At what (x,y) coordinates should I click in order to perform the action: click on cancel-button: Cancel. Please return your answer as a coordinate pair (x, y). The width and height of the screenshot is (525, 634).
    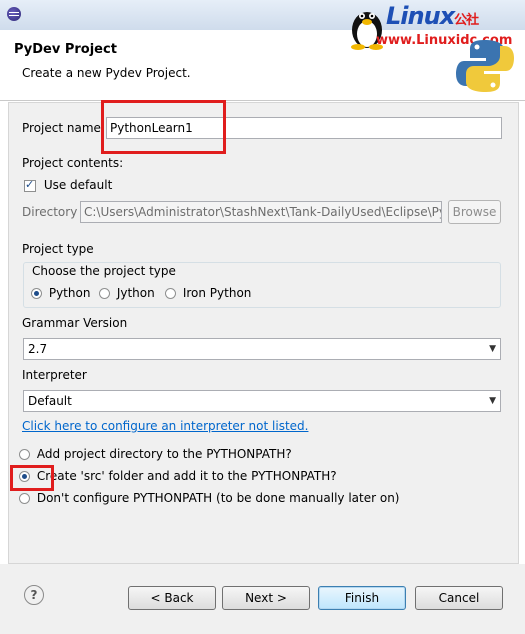
    Looking at the image, I should click on (459, 598).